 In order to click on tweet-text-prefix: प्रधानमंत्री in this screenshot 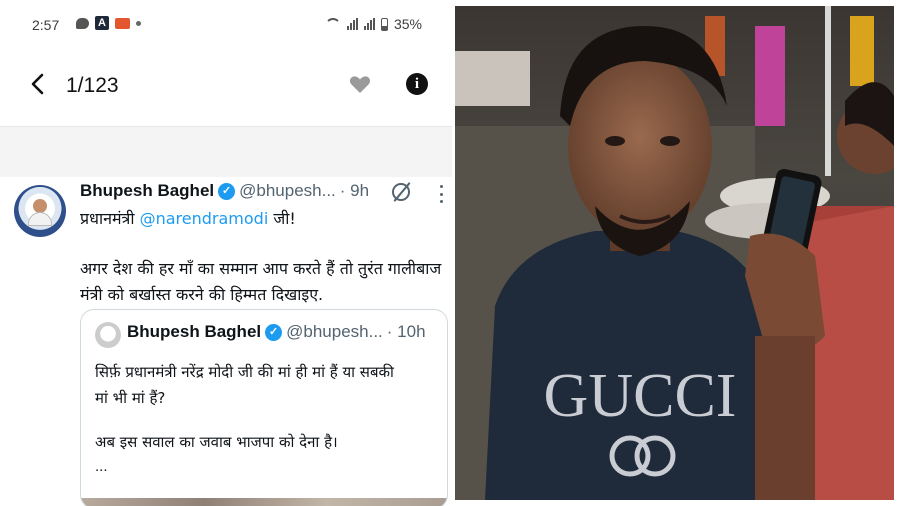, I will do `click(107, 218)`.